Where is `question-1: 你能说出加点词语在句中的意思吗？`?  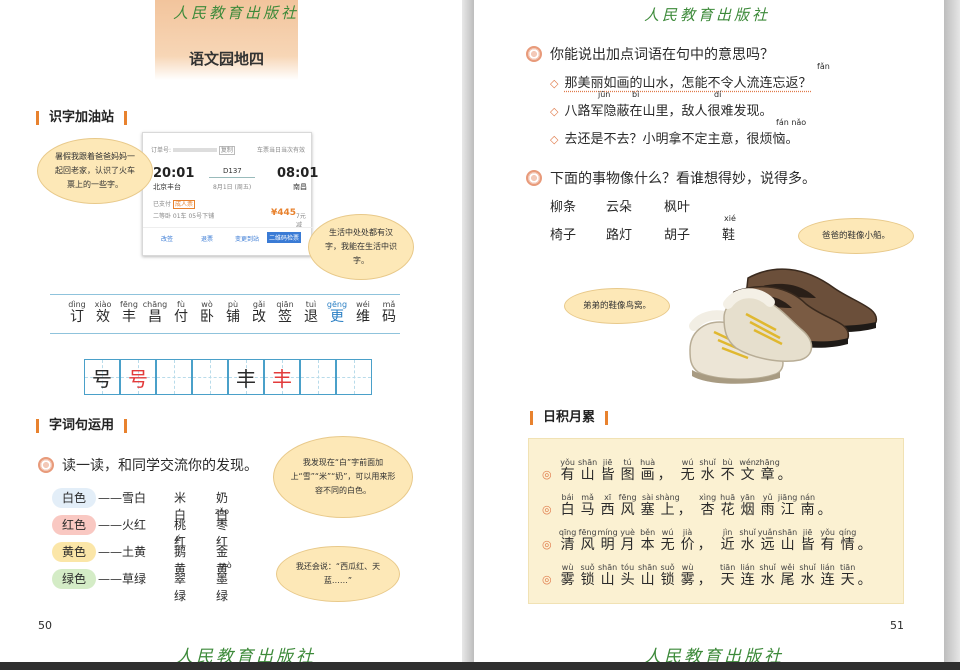 question-1: 你能说出加点词语在句中的意思吗？ is located at coordinates (650, 54).